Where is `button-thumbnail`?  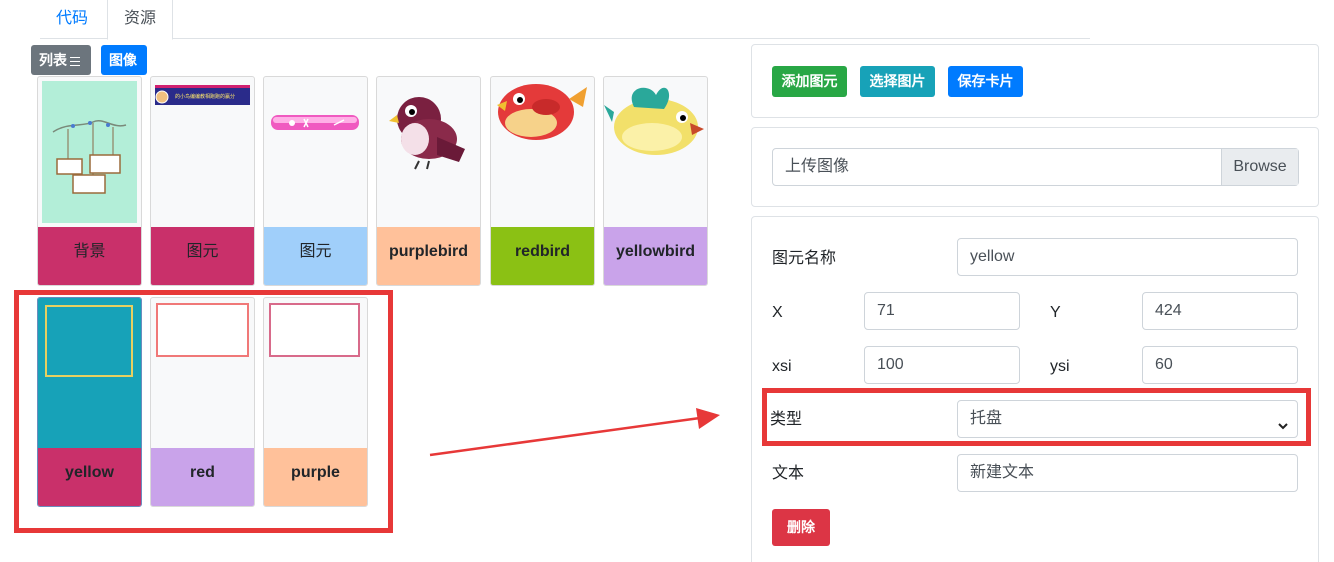 button-thumbnail is located at coordinates (315, 152).